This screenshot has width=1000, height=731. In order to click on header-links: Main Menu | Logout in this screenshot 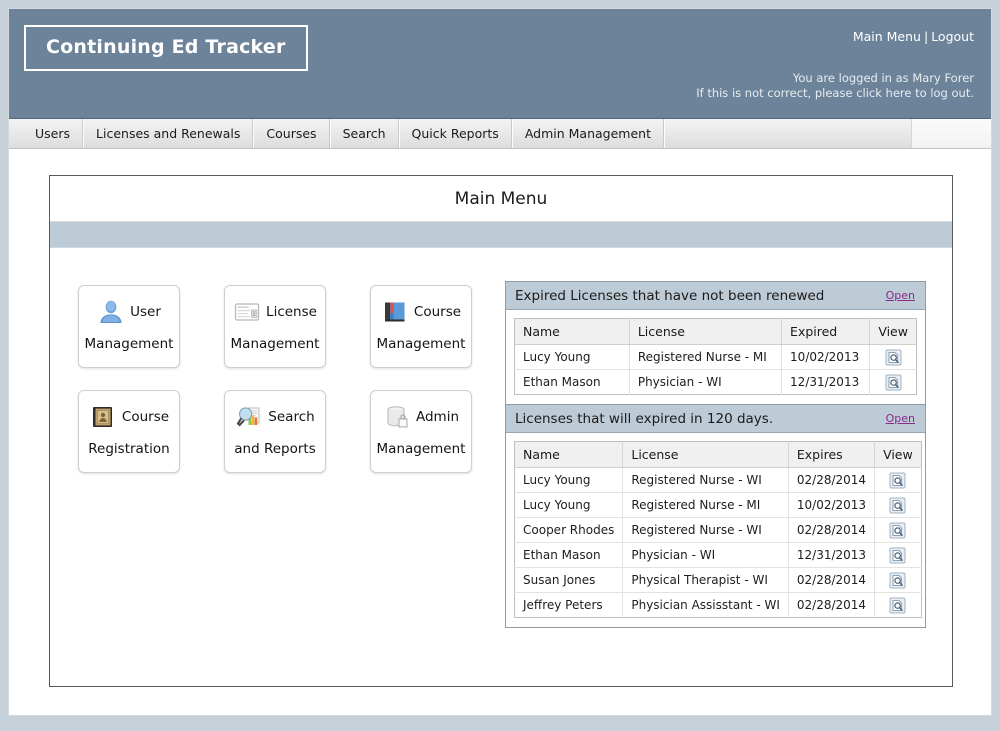, I will do `click(913, 36)`.